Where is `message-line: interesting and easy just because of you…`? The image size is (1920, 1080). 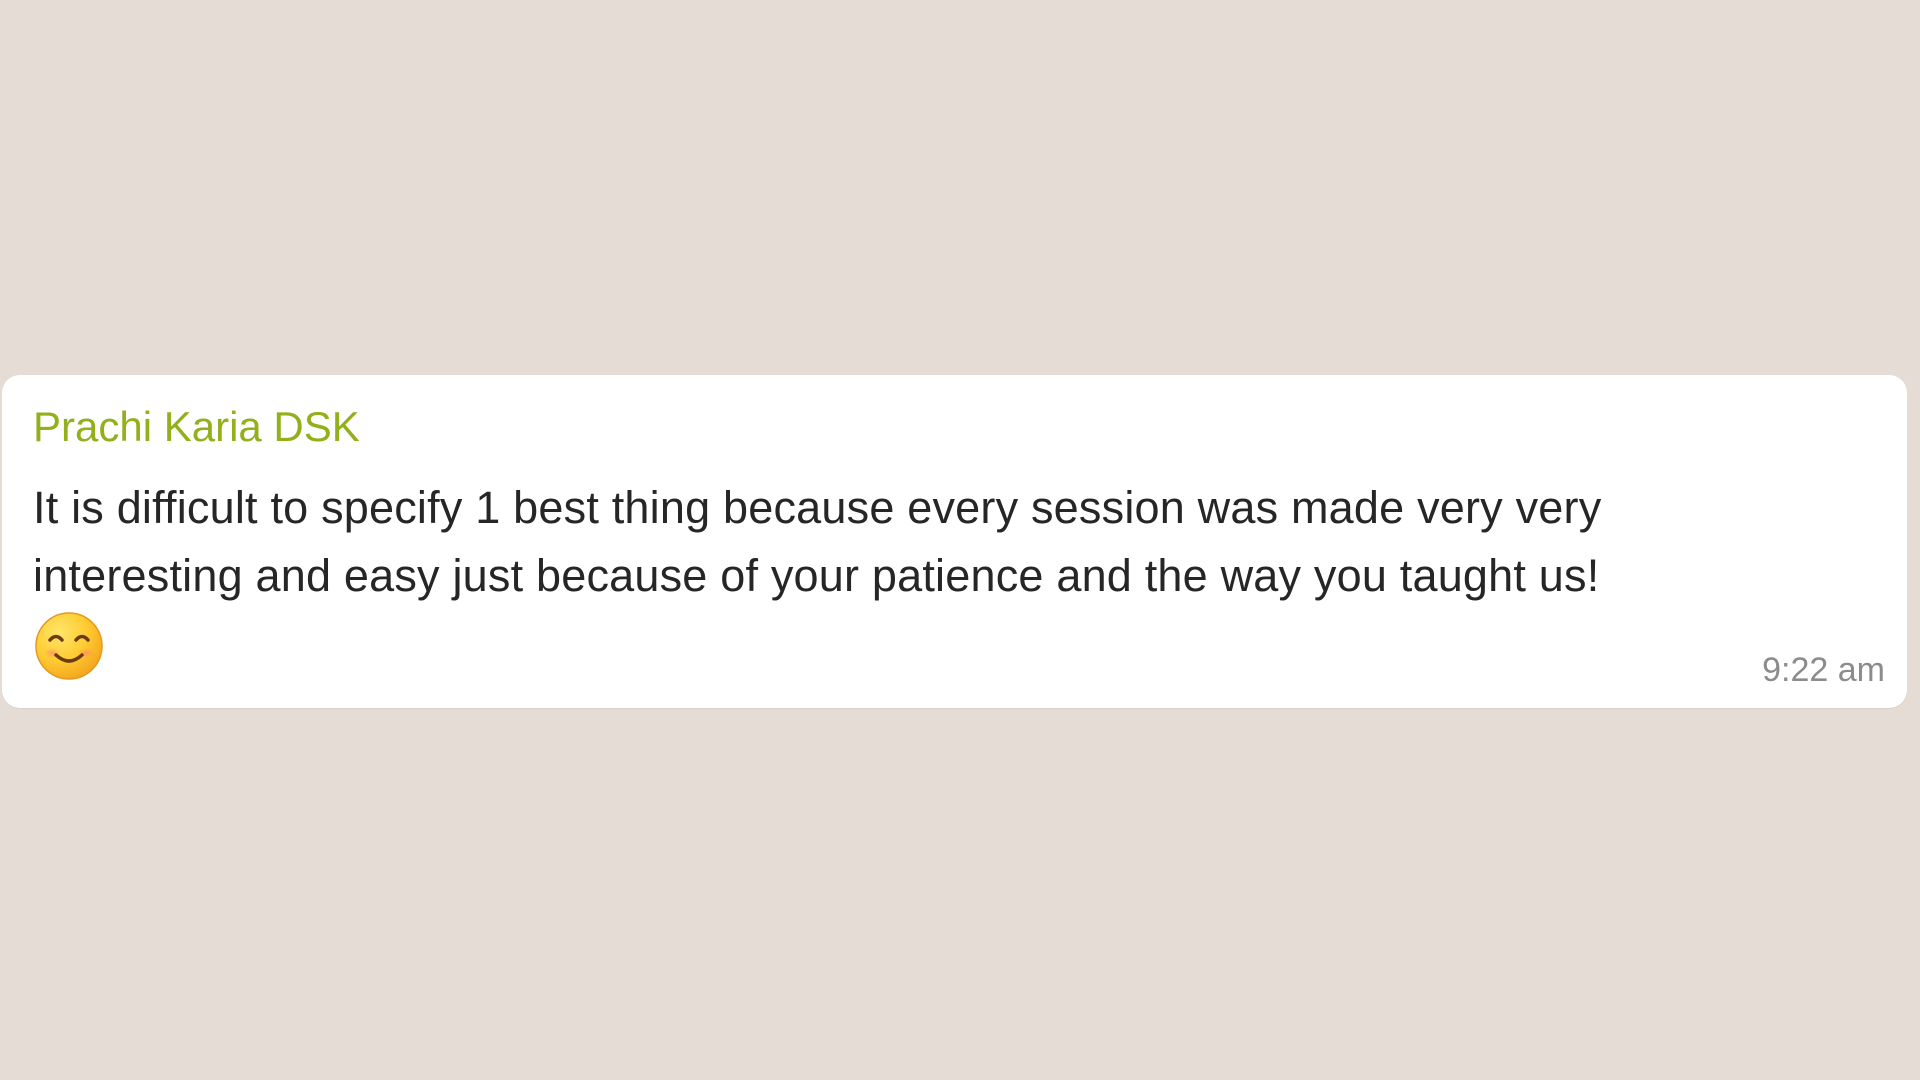
message-line: interesting and easy just because of you… is located at coordinates (816, 575).